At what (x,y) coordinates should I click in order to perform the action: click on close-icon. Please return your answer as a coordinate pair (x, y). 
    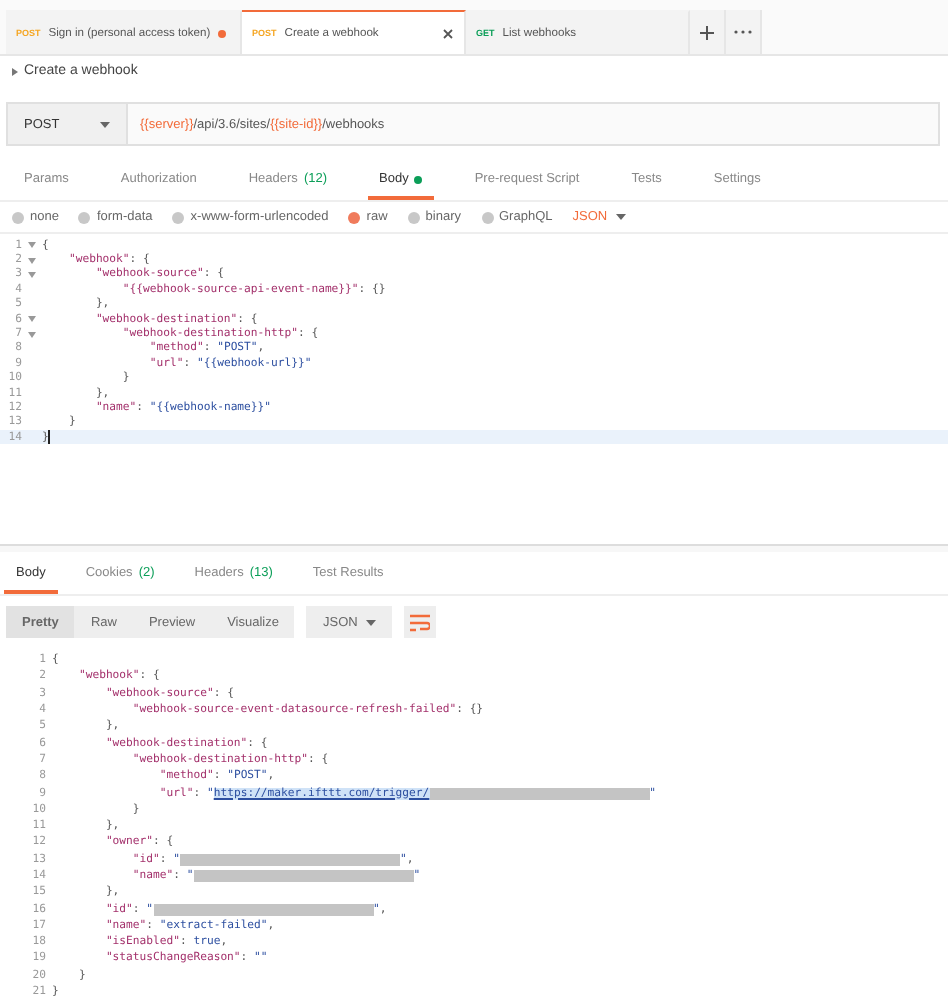
    Looking at the image, I should click on (448, 33).